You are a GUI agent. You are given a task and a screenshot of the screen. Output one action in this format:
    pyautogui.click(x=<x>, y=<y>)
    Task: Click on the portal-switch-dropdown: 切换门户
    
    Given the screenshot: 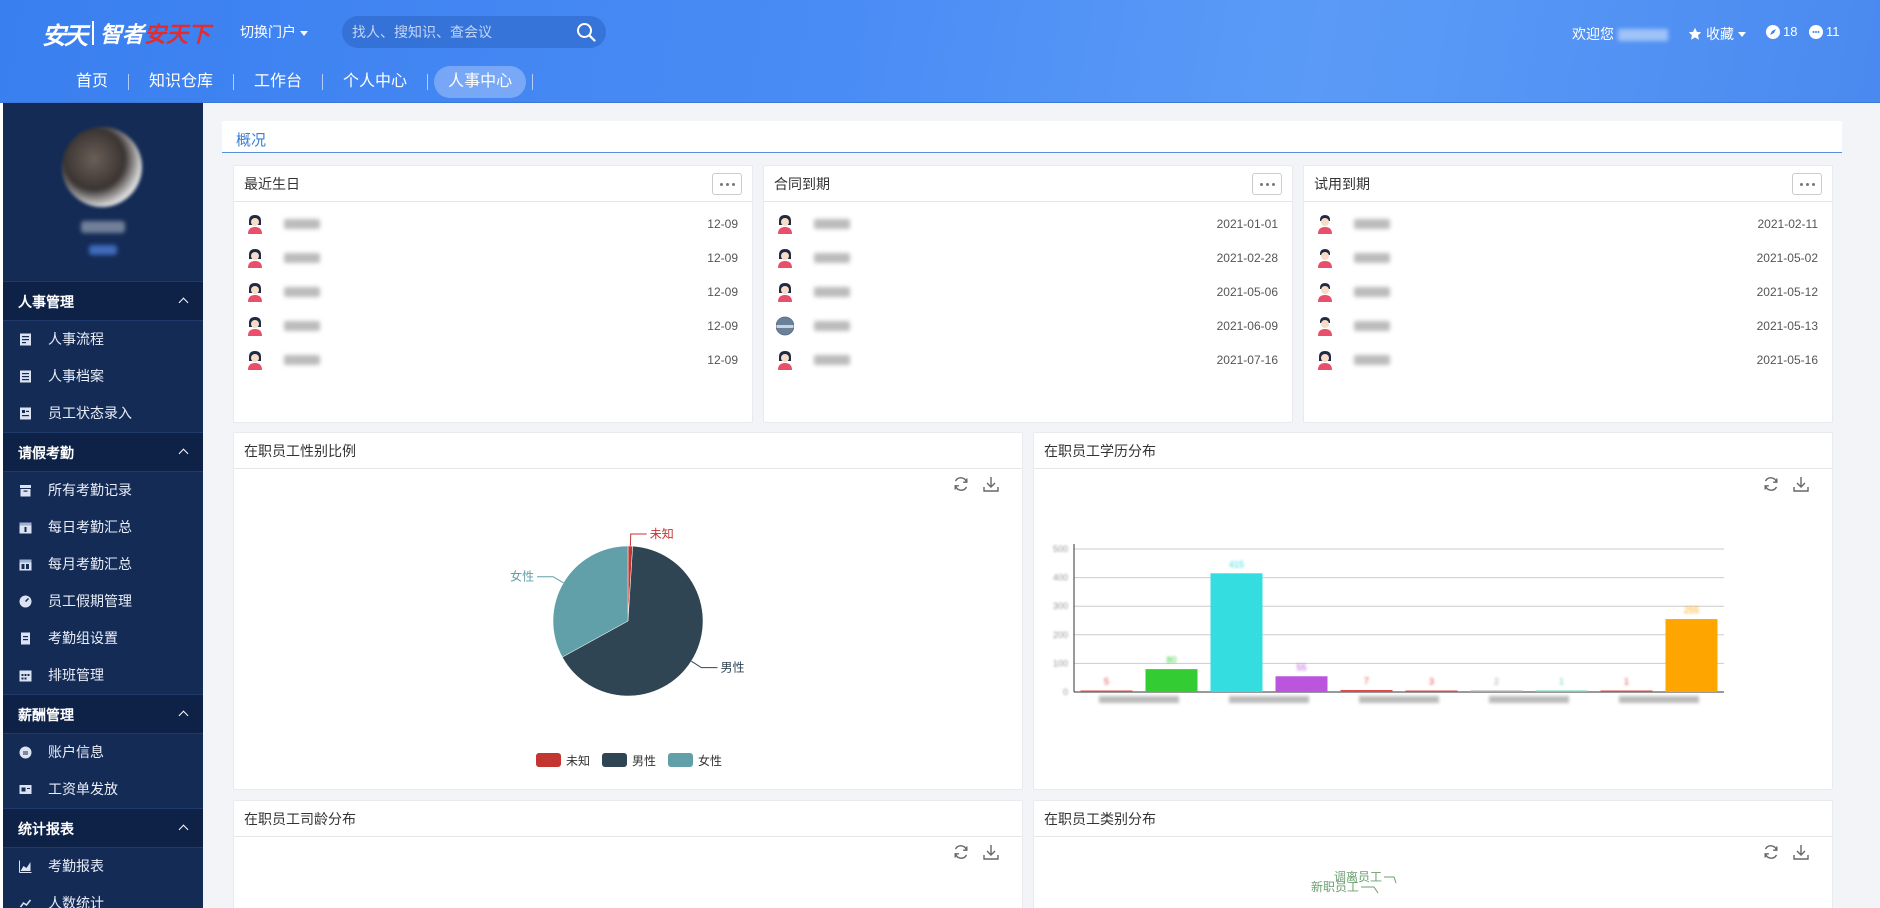 What is the action you would take?
    pyautogui.click(x=274, y=32)
    